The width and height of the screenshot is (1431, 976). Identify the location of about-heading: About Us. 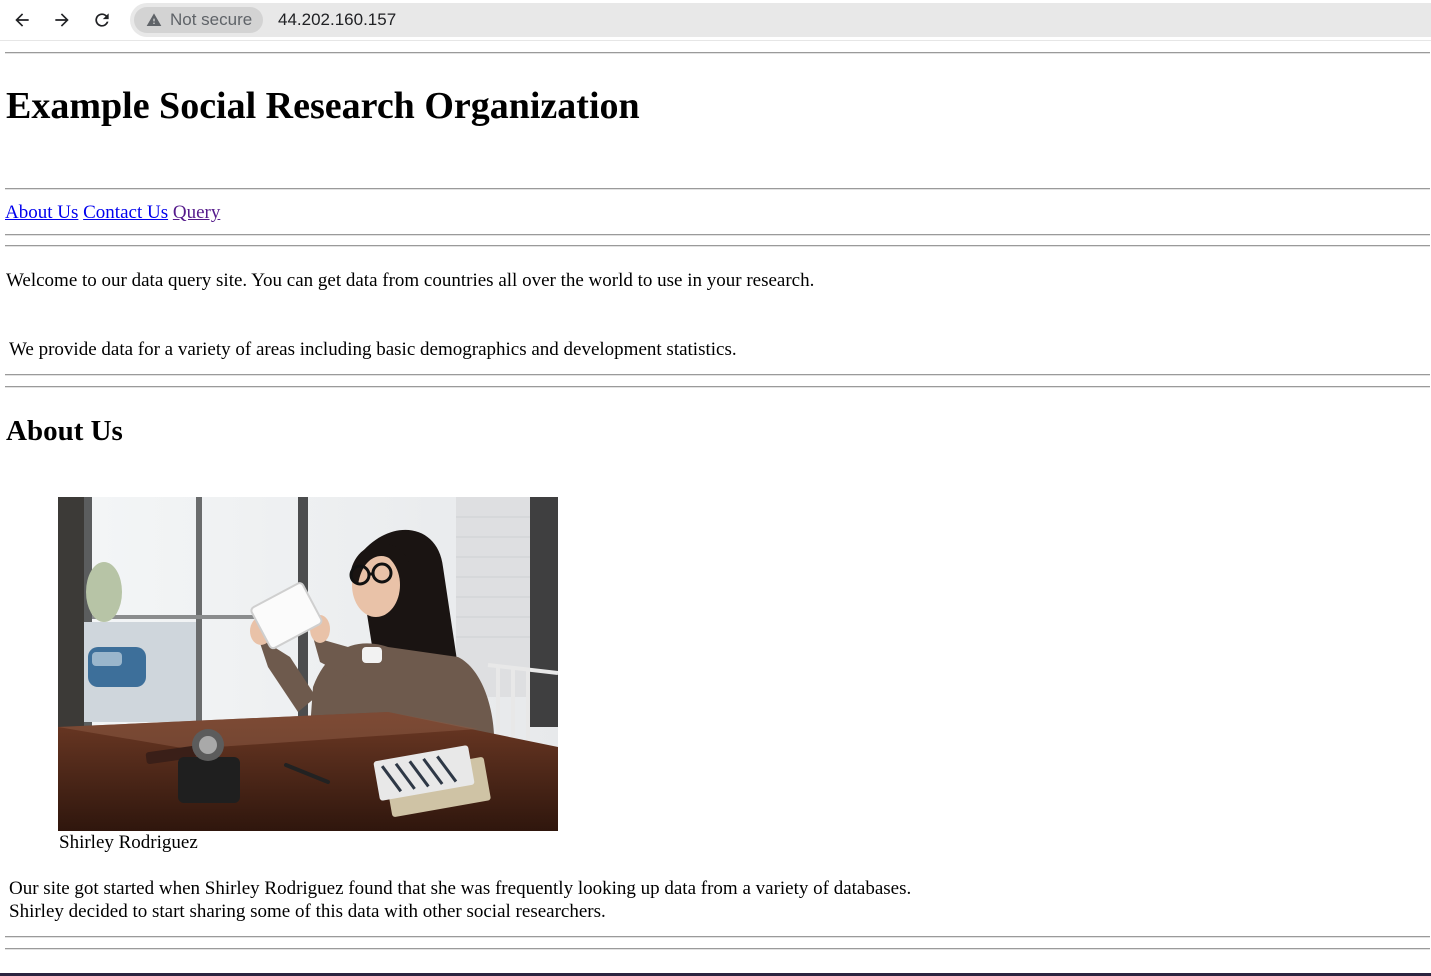
(64, 431).